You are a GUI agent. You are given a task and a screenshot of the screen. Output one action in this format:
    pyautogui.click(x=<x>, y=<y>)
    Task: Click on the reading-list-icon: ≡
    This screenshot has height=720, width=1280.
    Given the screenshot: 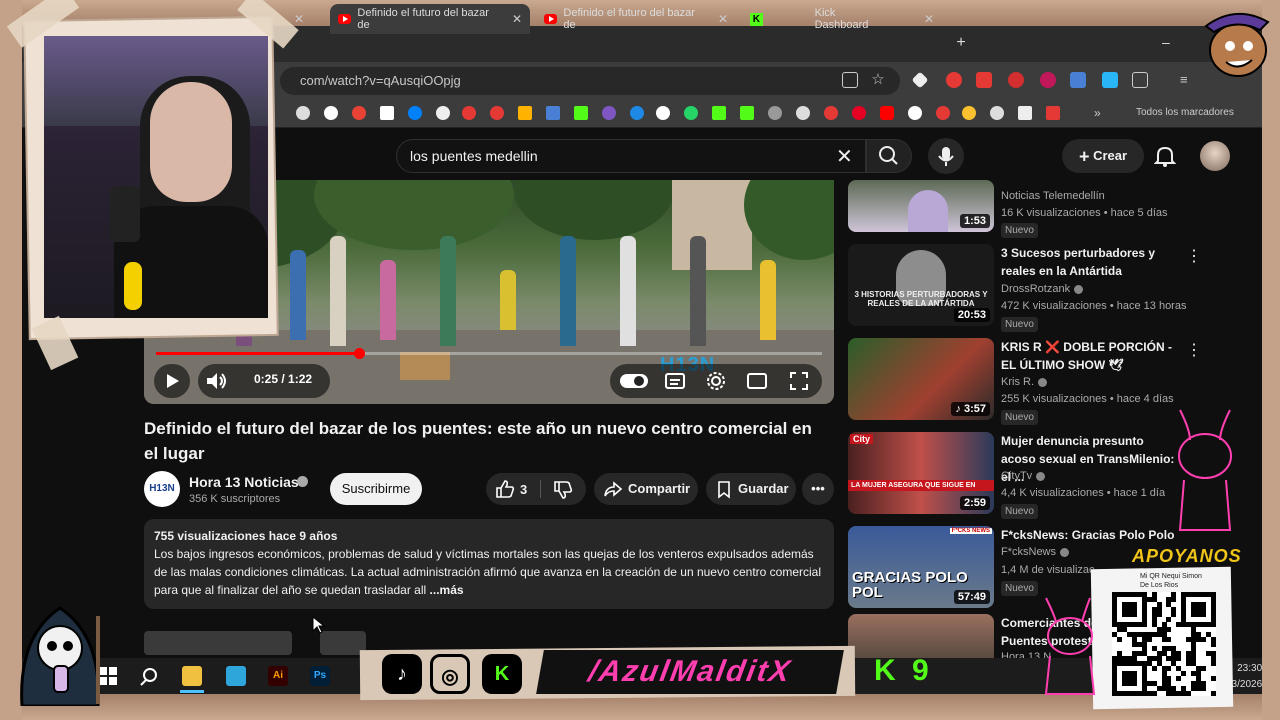 What is the action you would take?
    pyautogui.click(x=1188, y=80)
    